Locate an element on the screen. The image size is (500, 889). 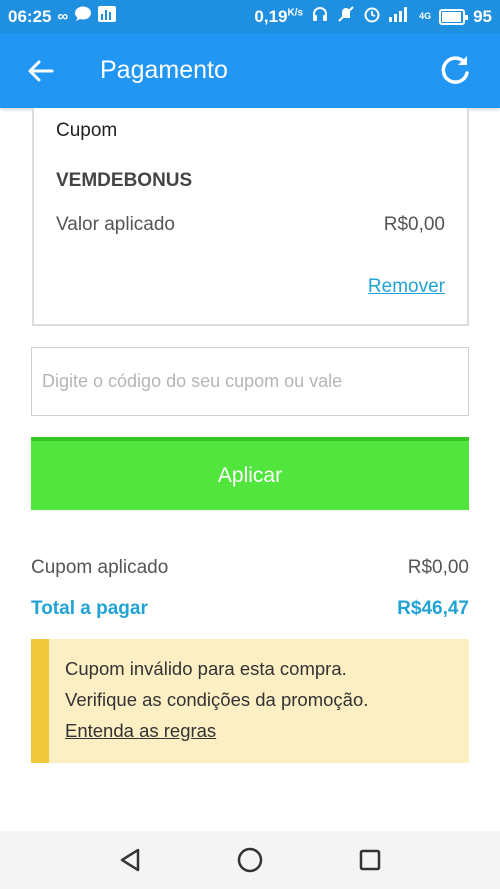
total-label: Total a pagar is located at coordinates (89, 608).